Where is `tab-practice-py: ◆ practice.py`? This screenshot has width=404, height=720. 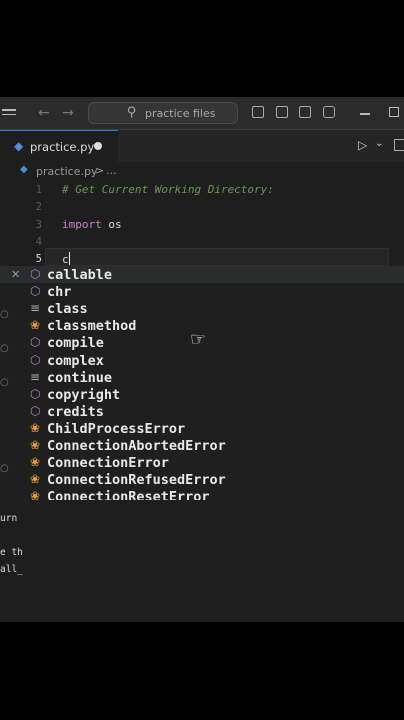
tab-practice-py: ◆ practice.py is located at coordinates (59, 146).